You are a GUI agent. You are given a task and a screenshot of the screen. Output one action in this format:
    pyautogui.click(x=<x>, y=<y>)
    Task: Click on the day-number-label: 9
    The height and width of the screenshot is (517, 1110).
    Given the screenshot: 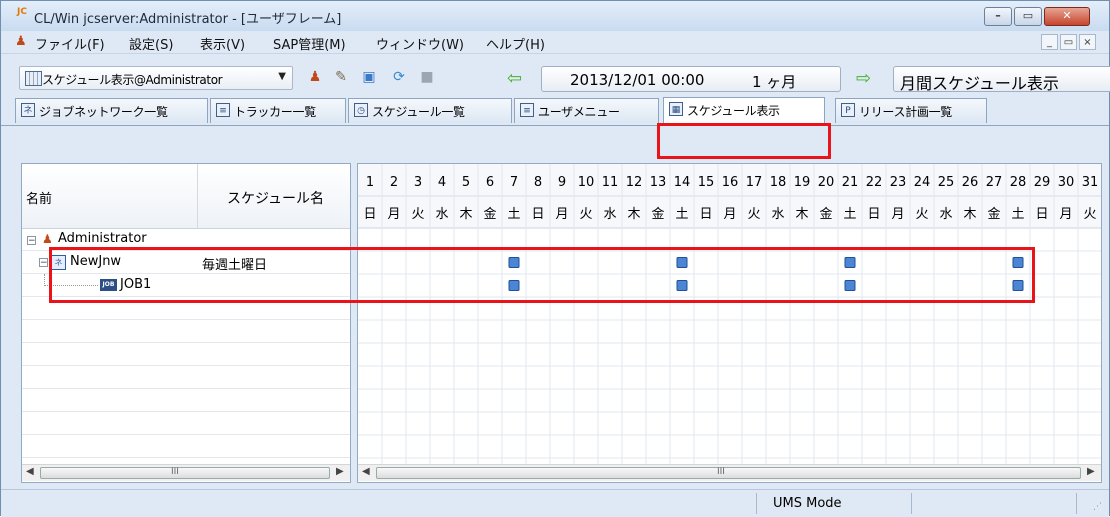 What is the action you would take?
    pyautogui.click(x=562, y=182)
    